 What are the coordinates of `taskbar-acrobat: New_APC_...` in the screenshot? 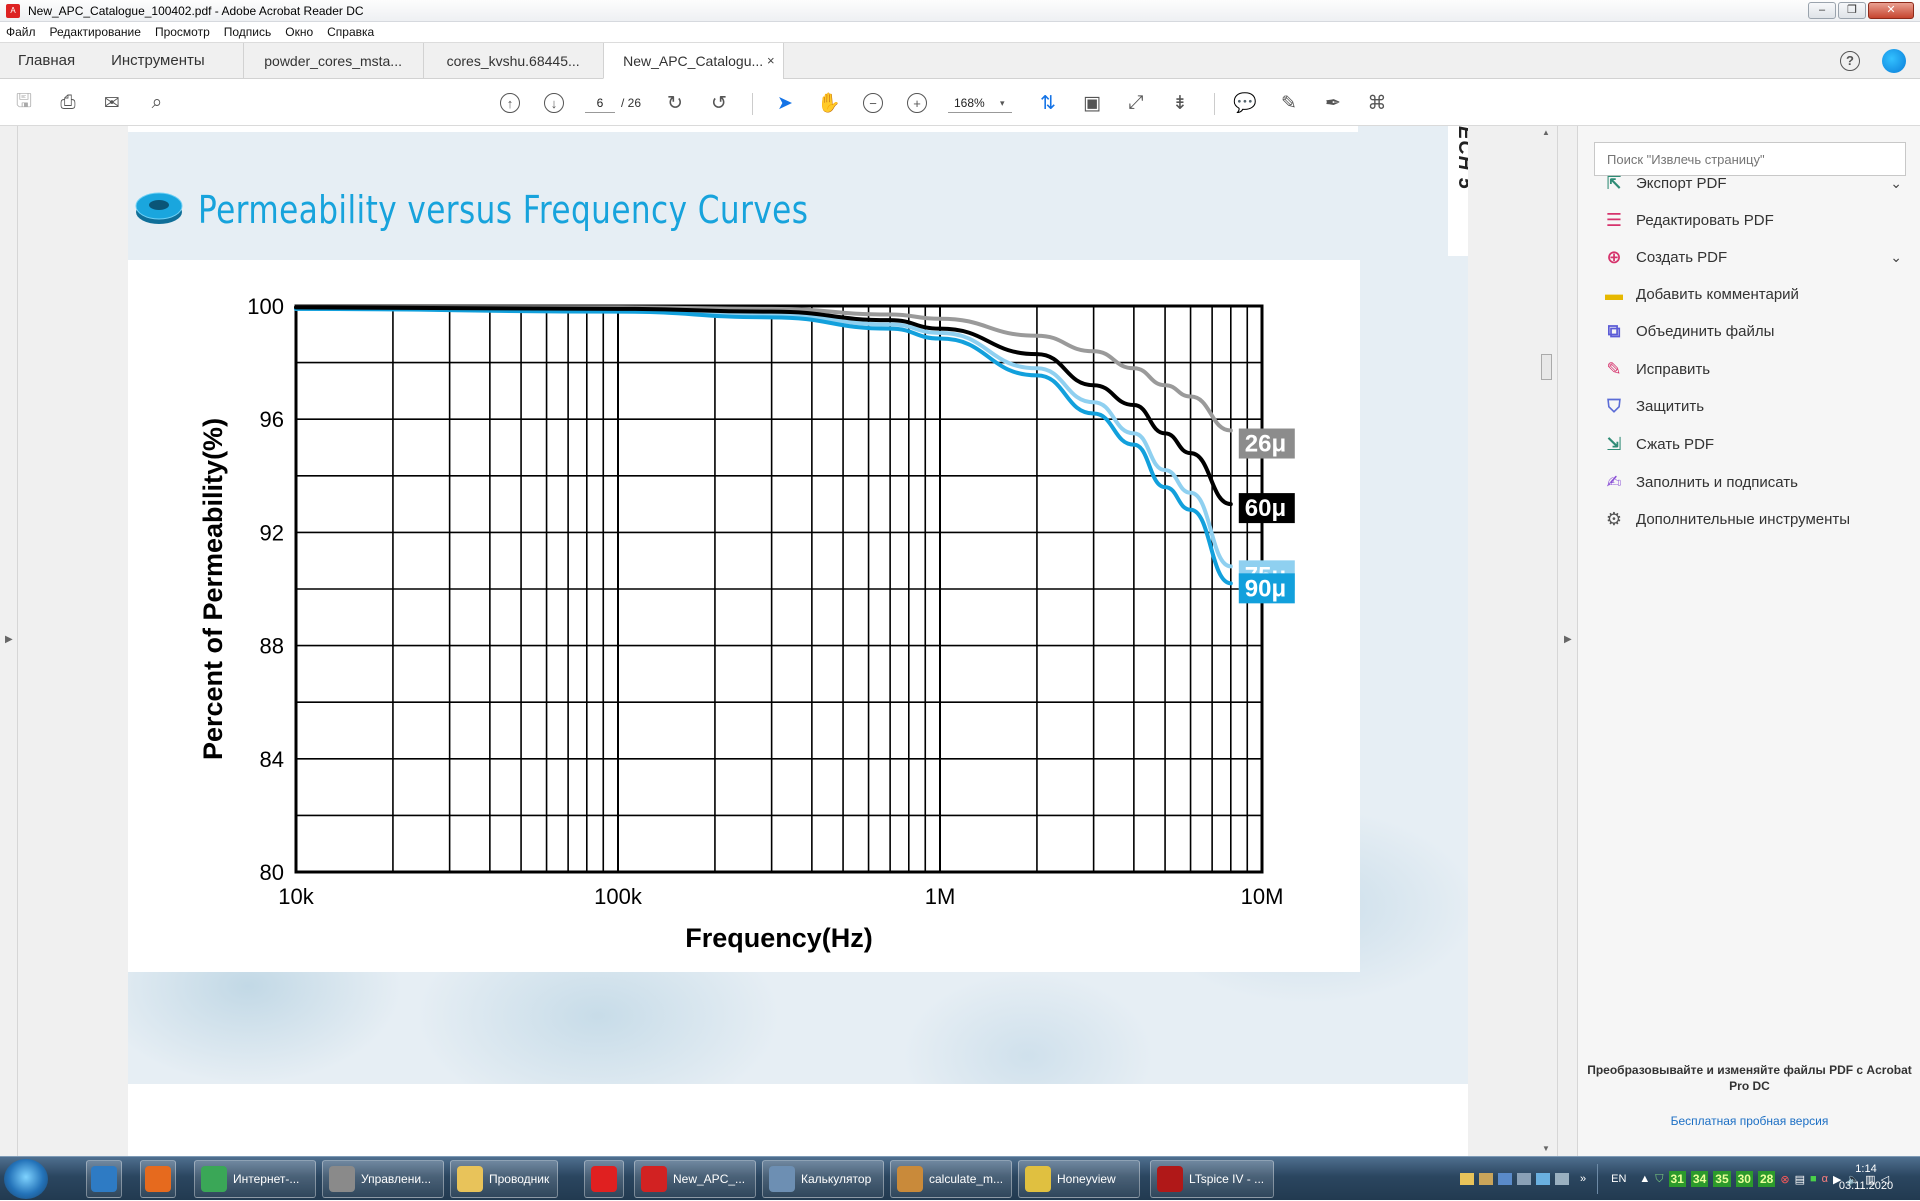 It's located at (695, 1179).